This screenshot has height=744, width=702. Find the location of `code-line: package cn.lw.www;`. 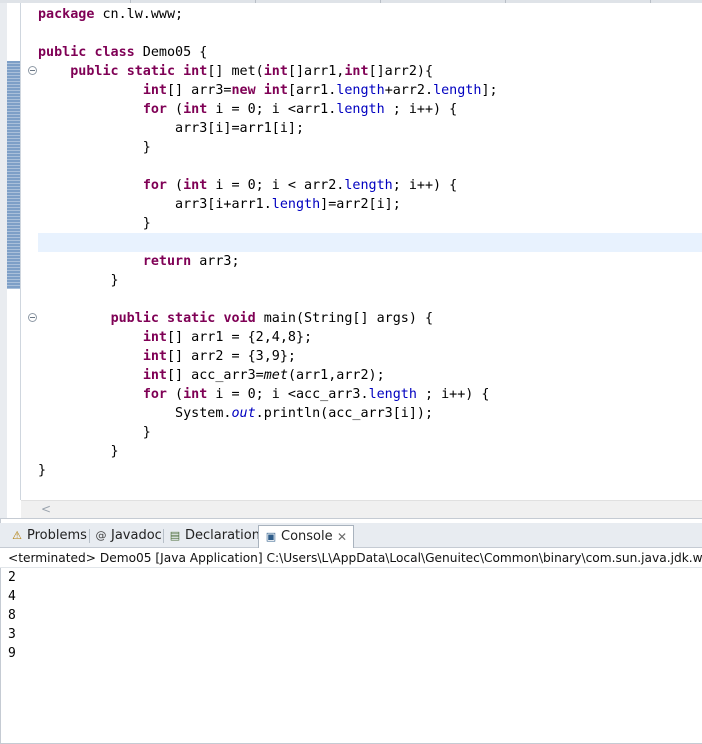

code-line: package cn.lw.www; is located at coordinates (370, 14).